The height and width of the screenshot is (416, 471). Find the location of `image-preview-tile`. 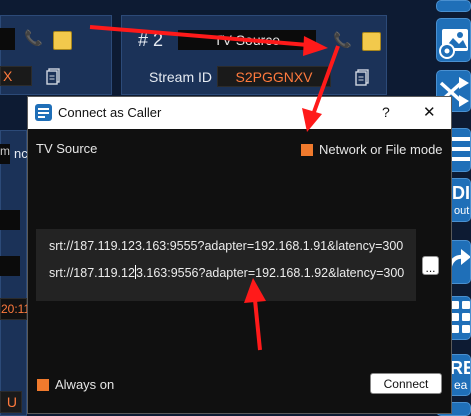

image-preview-tile is located at coordinates (453, 40).